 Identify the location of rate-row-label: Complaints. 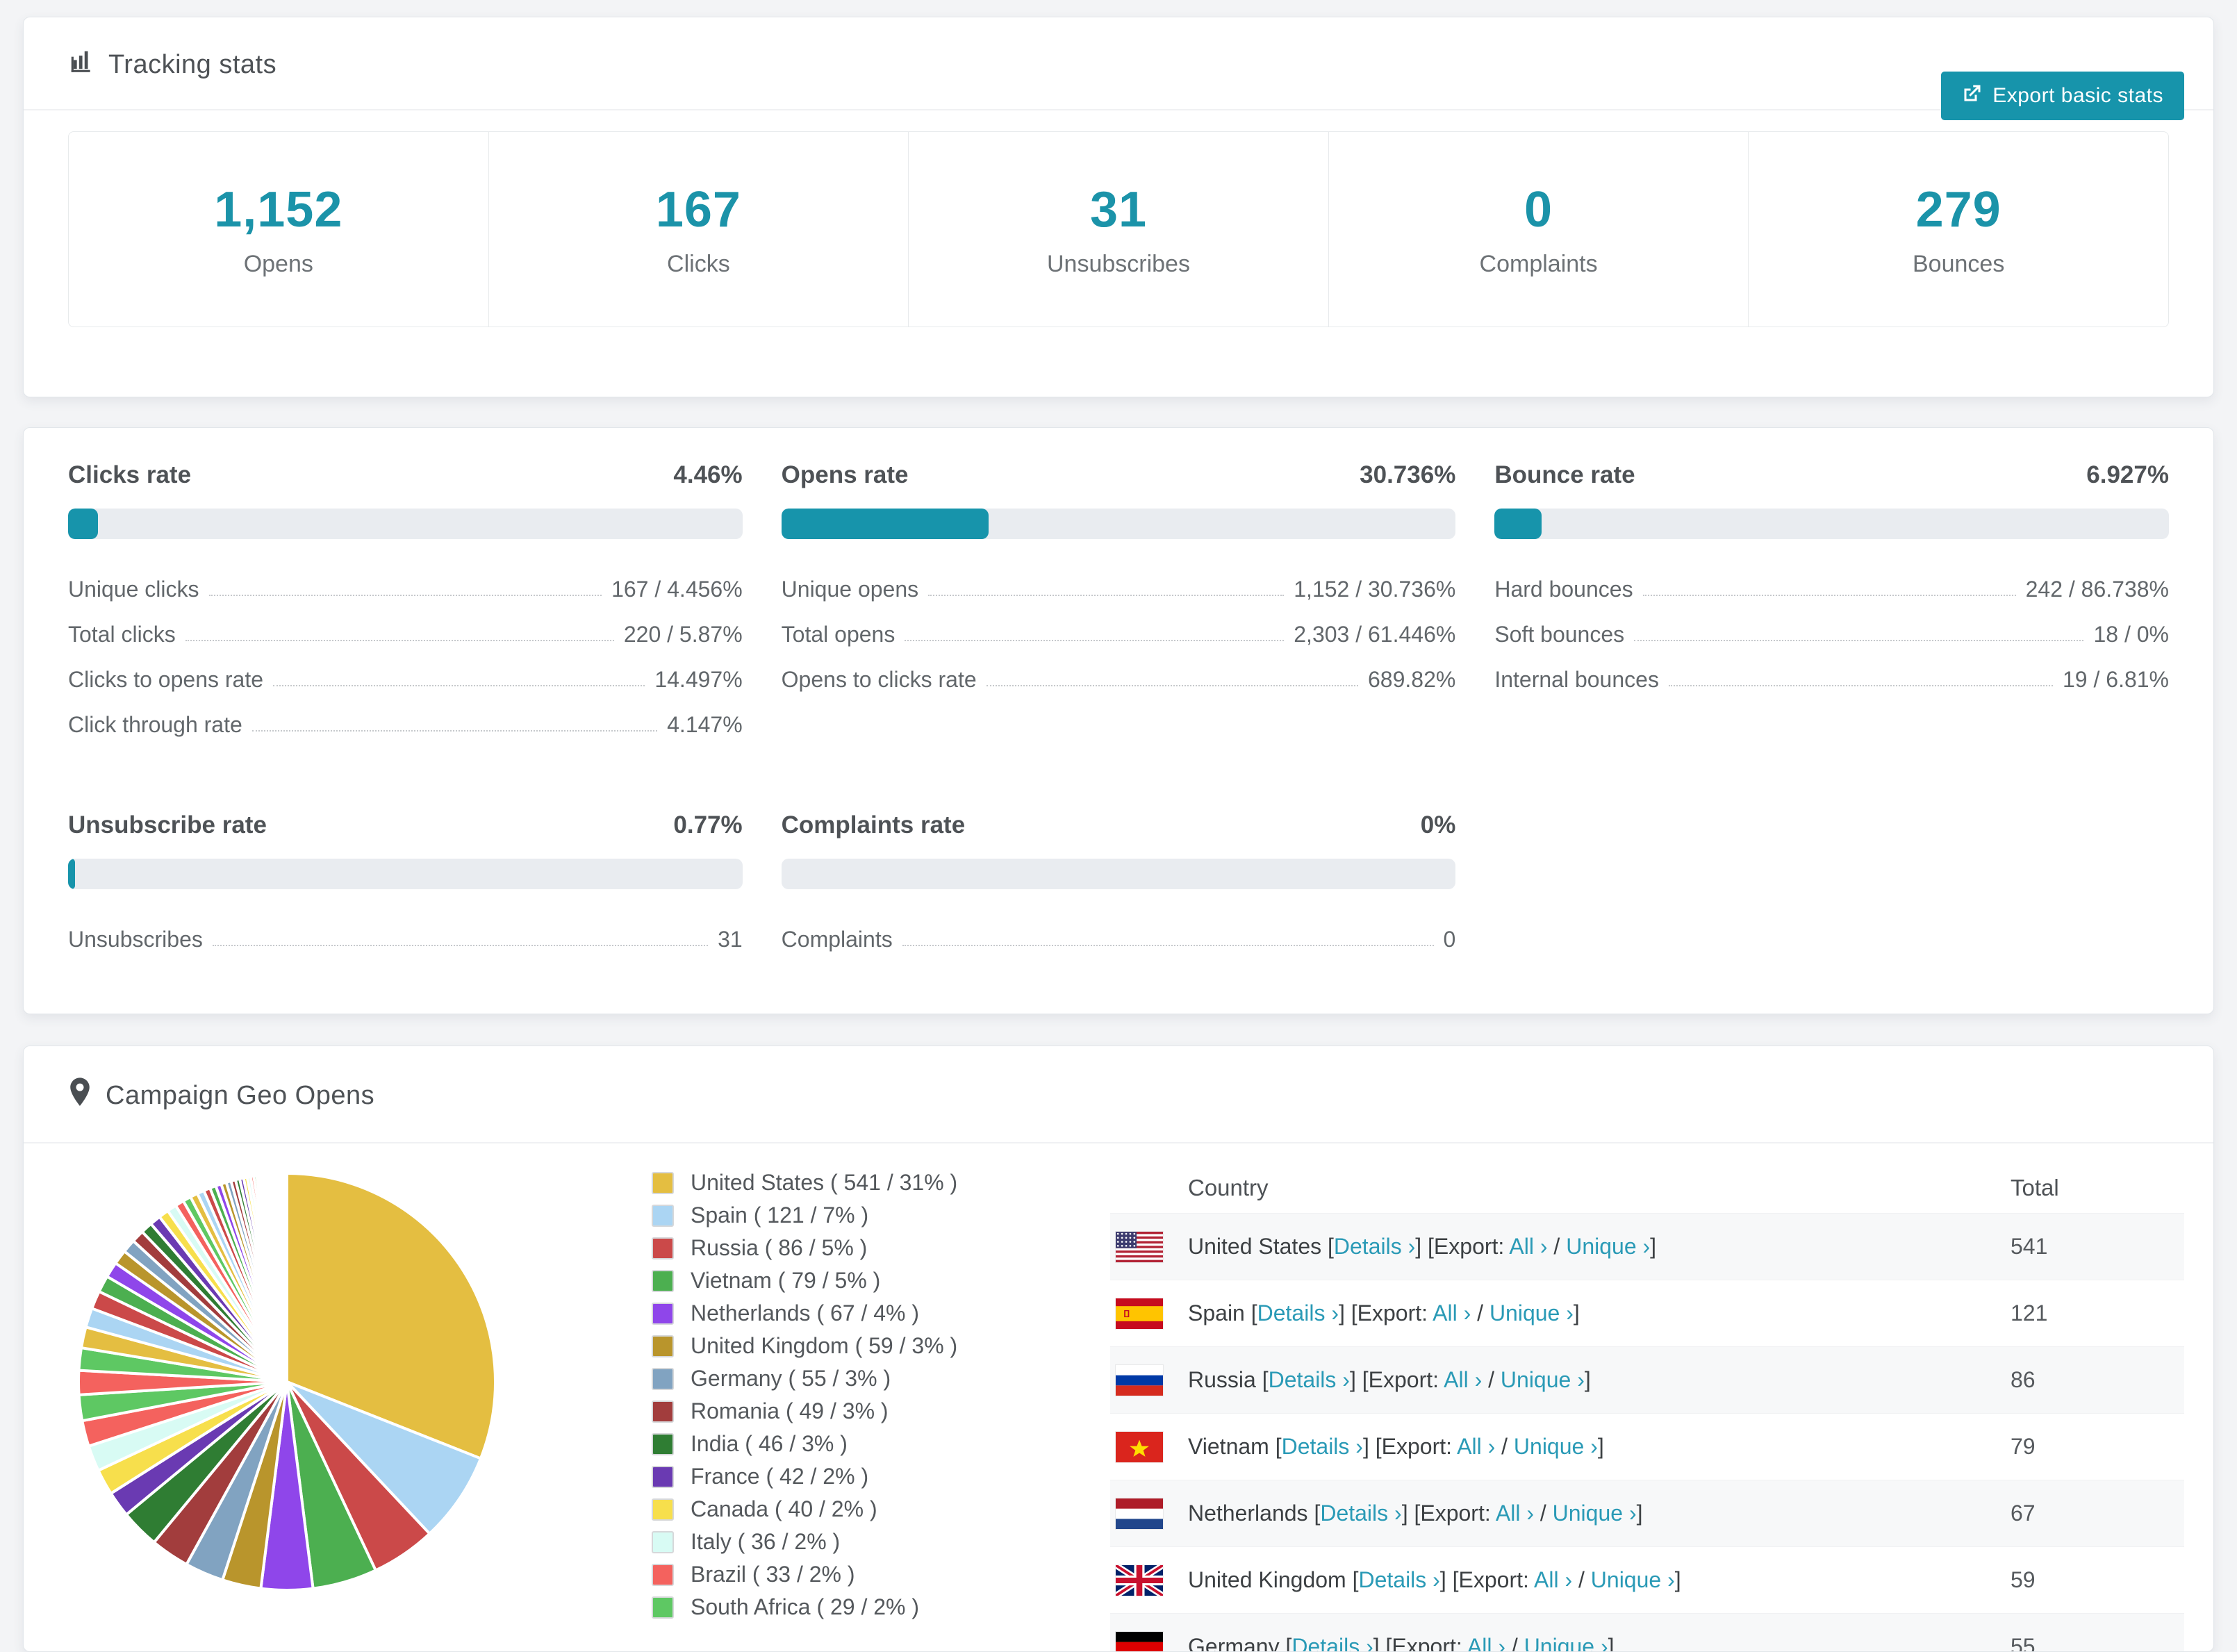
(837, 939).